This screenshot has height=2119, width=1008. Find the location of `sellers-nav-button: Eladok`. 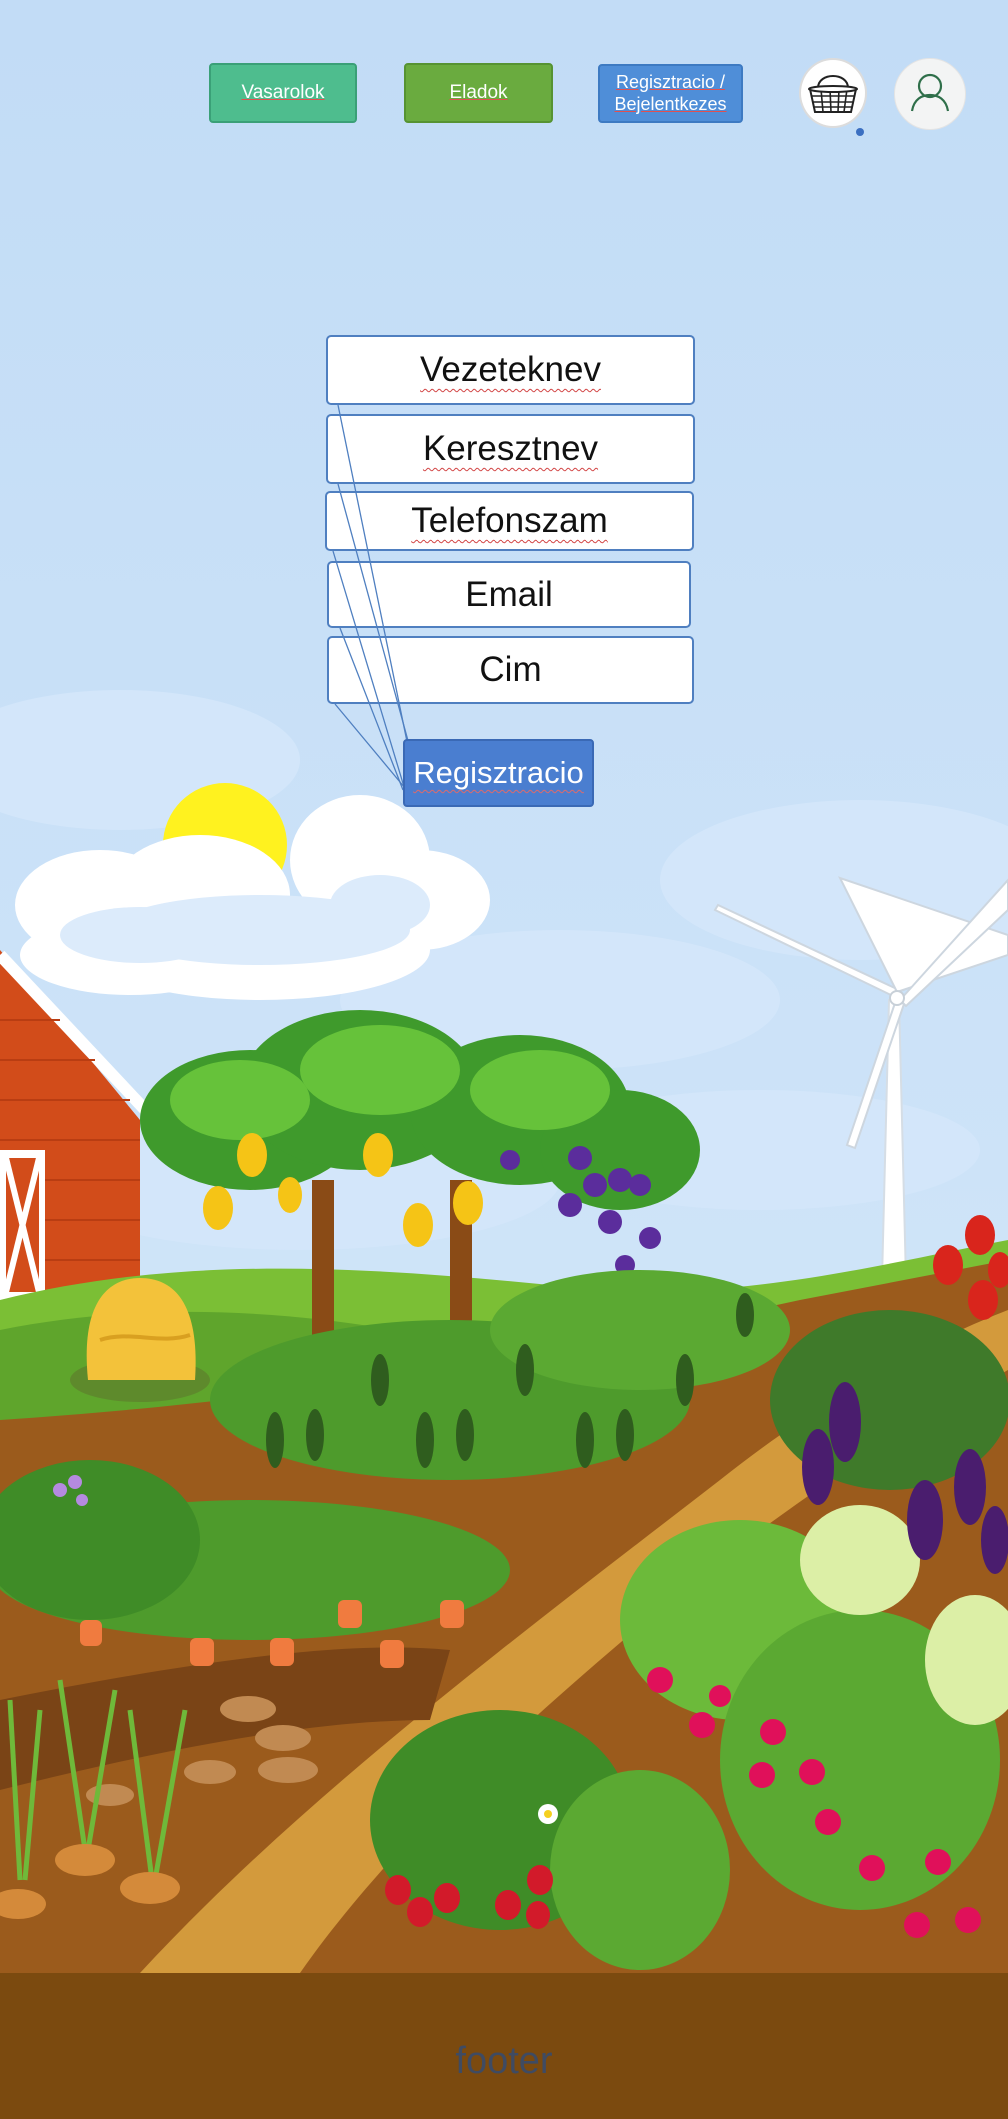

sellers-nav-button: Eladok is located at coordinates (478, 93).